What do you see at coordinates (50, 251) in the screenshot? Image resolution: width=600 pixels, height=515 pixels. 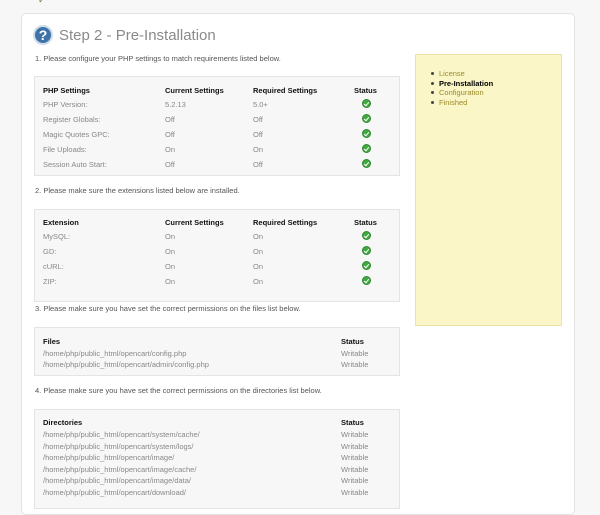 I see `extension-name: GD:` at bounding box center [50, 251].